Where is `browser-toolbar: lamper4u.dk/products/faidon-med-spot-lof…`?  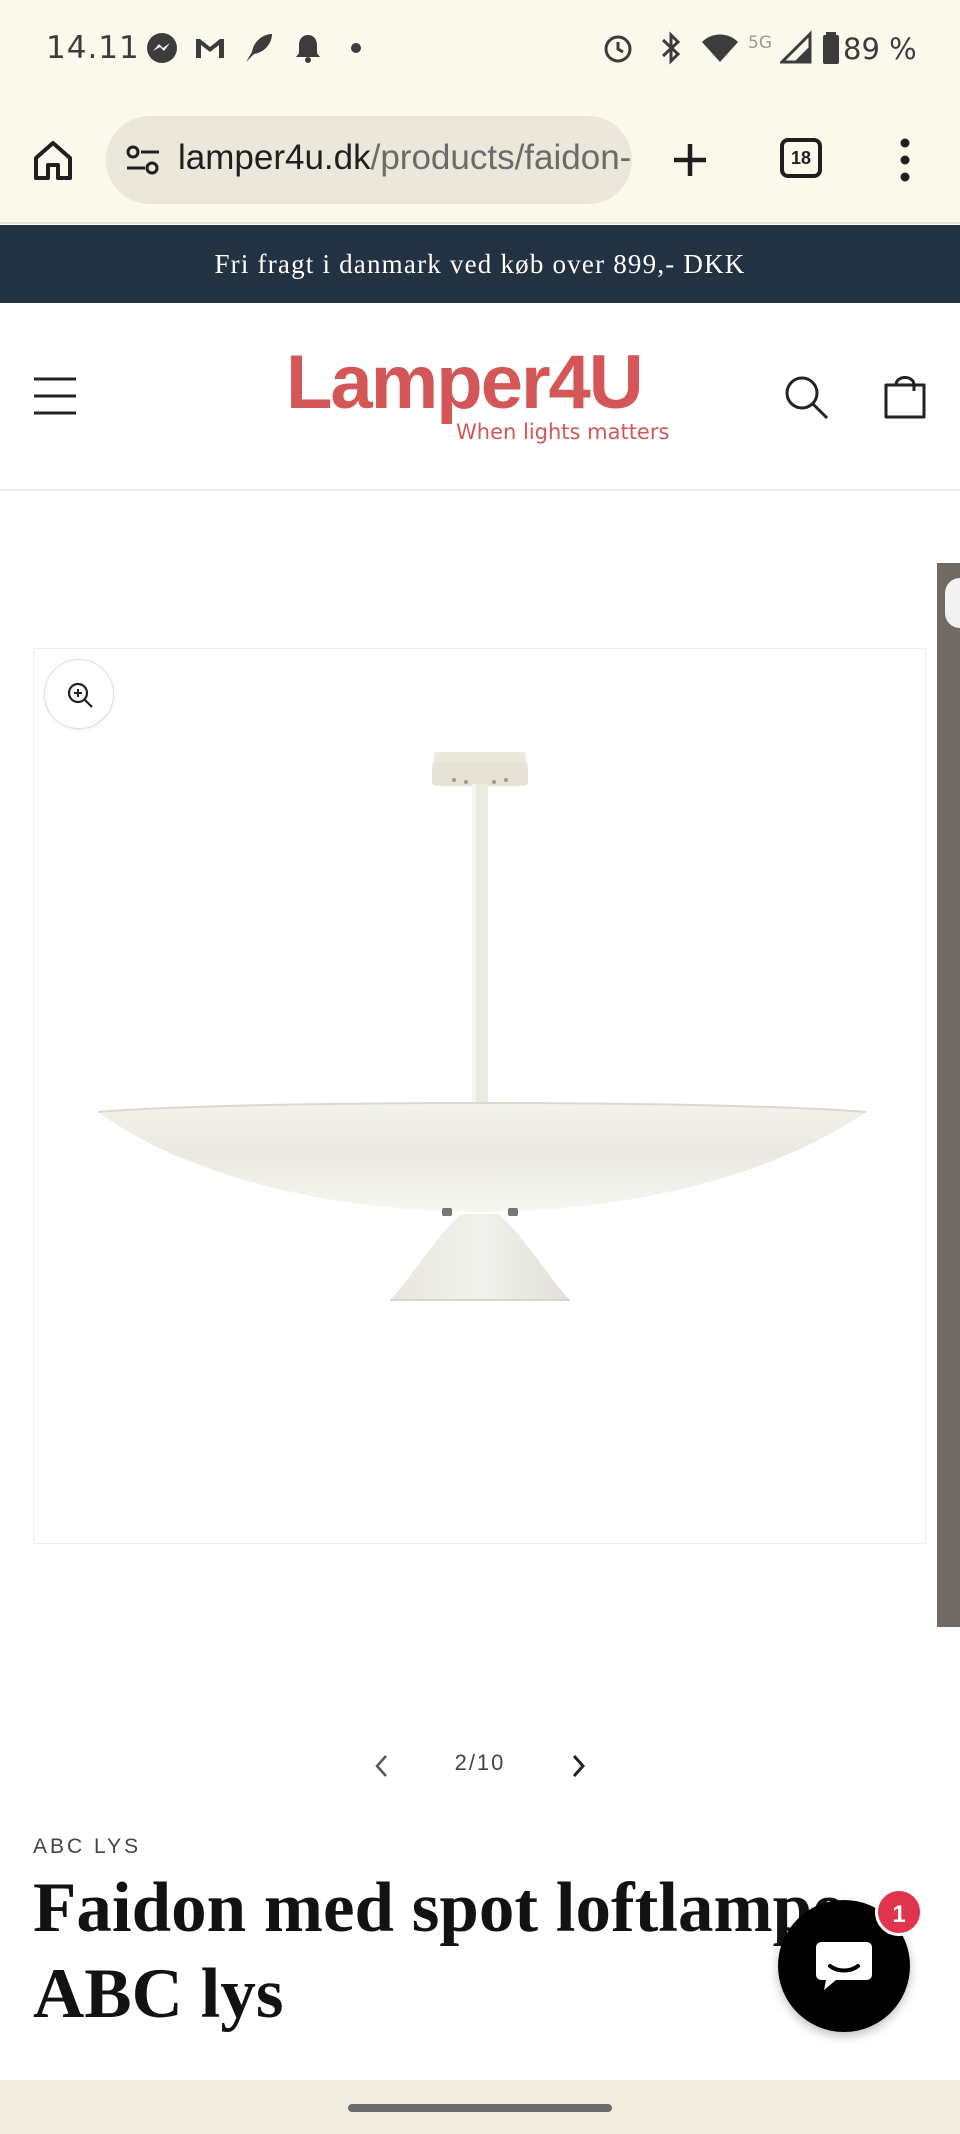
browser-toolbar: lamper4u.dk/products/faidon-med-spot-lof… is located at coordinates (480, 162).